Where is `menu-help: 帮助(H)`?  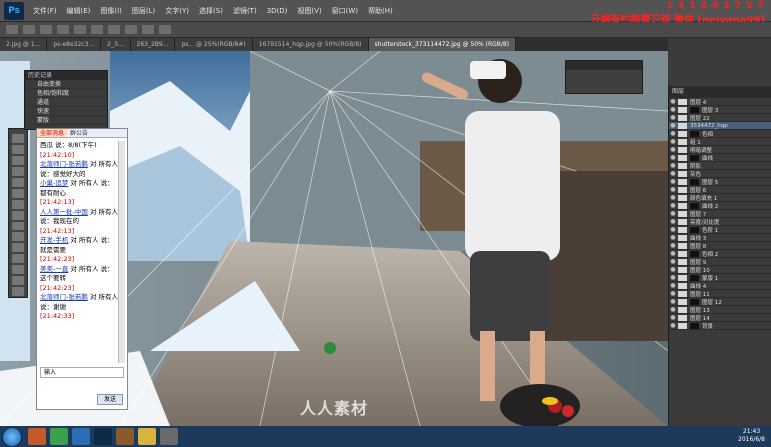
menu-help: 帮助(H) is located at coordinates (380, 11).